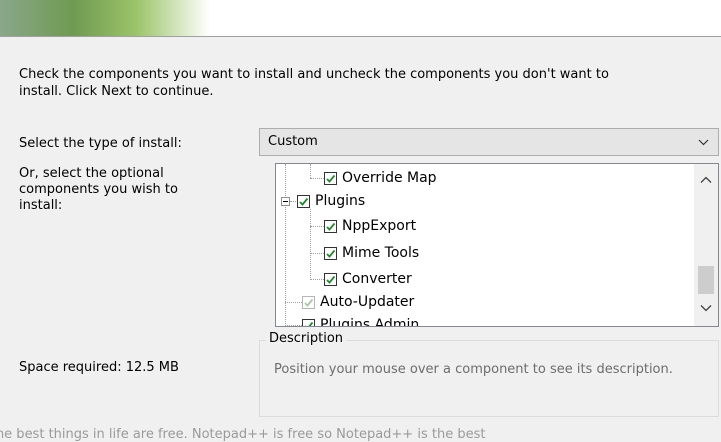 This screenshot has height=442, width=721. Describe the element at coordinates (105, 18) in the screenshot. I see `header-graphic` at that location.